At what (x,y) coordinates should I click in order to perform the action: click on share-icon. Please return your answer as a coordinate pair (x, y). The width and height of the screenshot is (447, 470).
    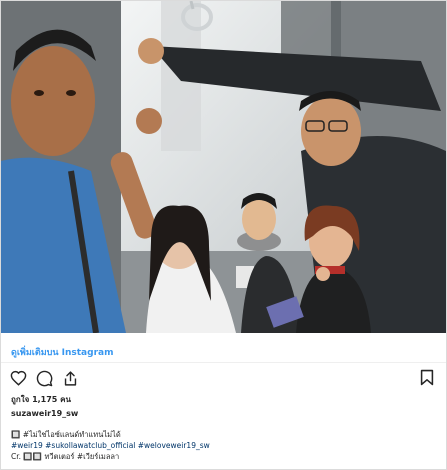
    Looking at the image, I should click on (70, 378).